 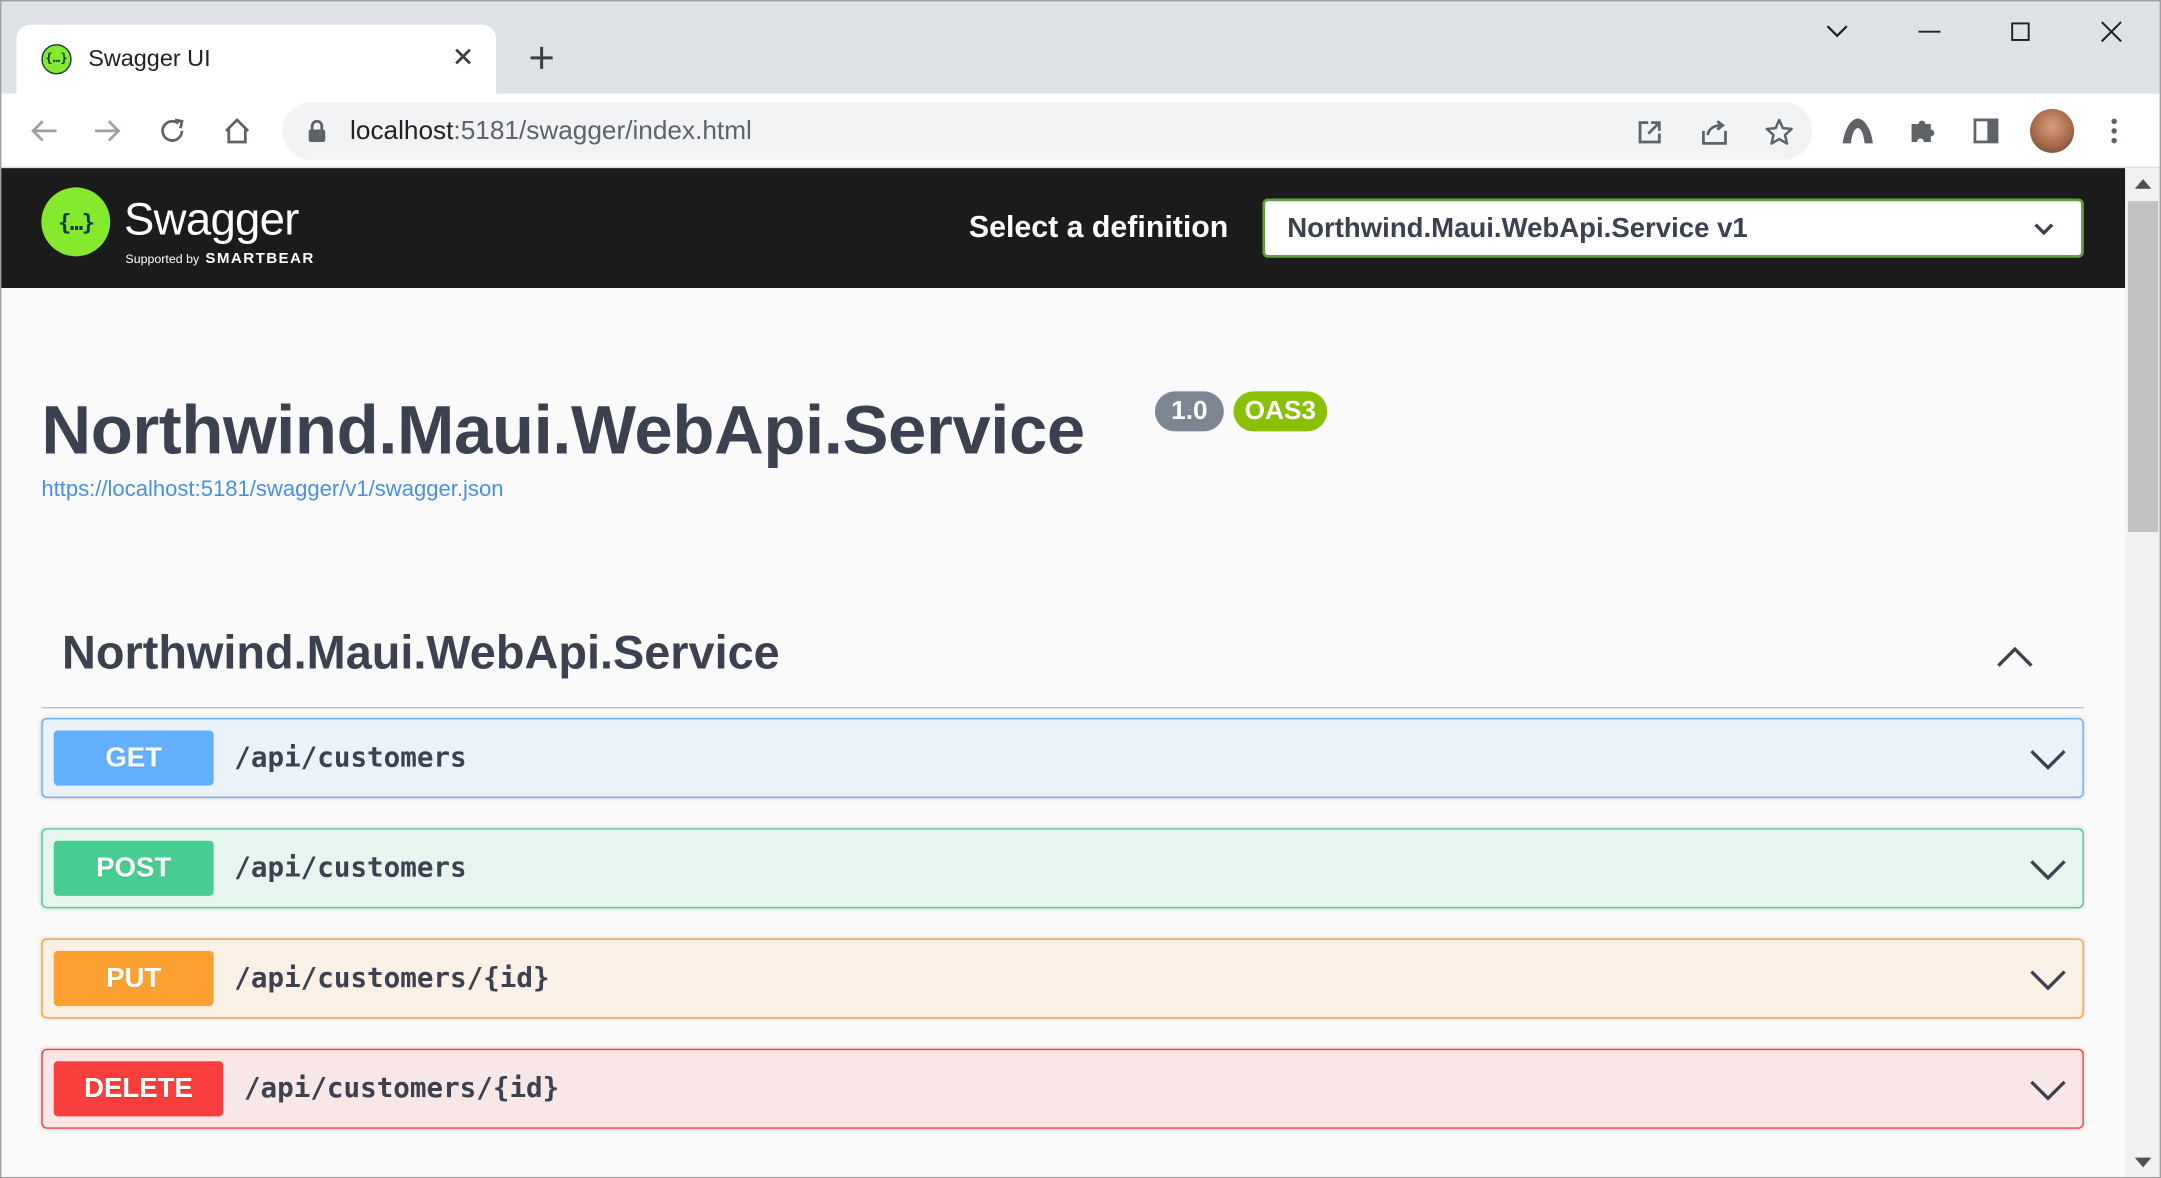 What do you see at coordinates (256, 60) in the screenshot?
I see `browser-tab: {…} Swagger UI` at bounding box center [256, 60].